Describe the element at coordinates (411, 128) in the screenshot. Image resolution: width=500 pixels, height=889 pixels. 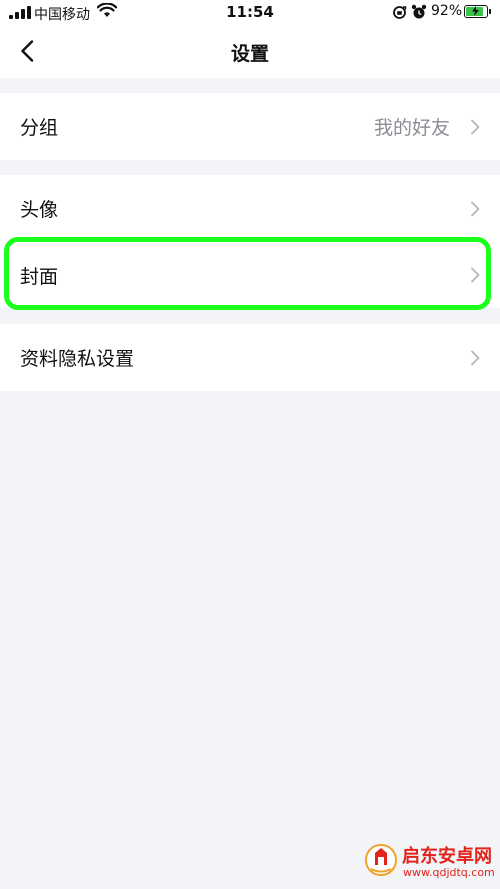
I see `row-value: 我的好友` at that location.